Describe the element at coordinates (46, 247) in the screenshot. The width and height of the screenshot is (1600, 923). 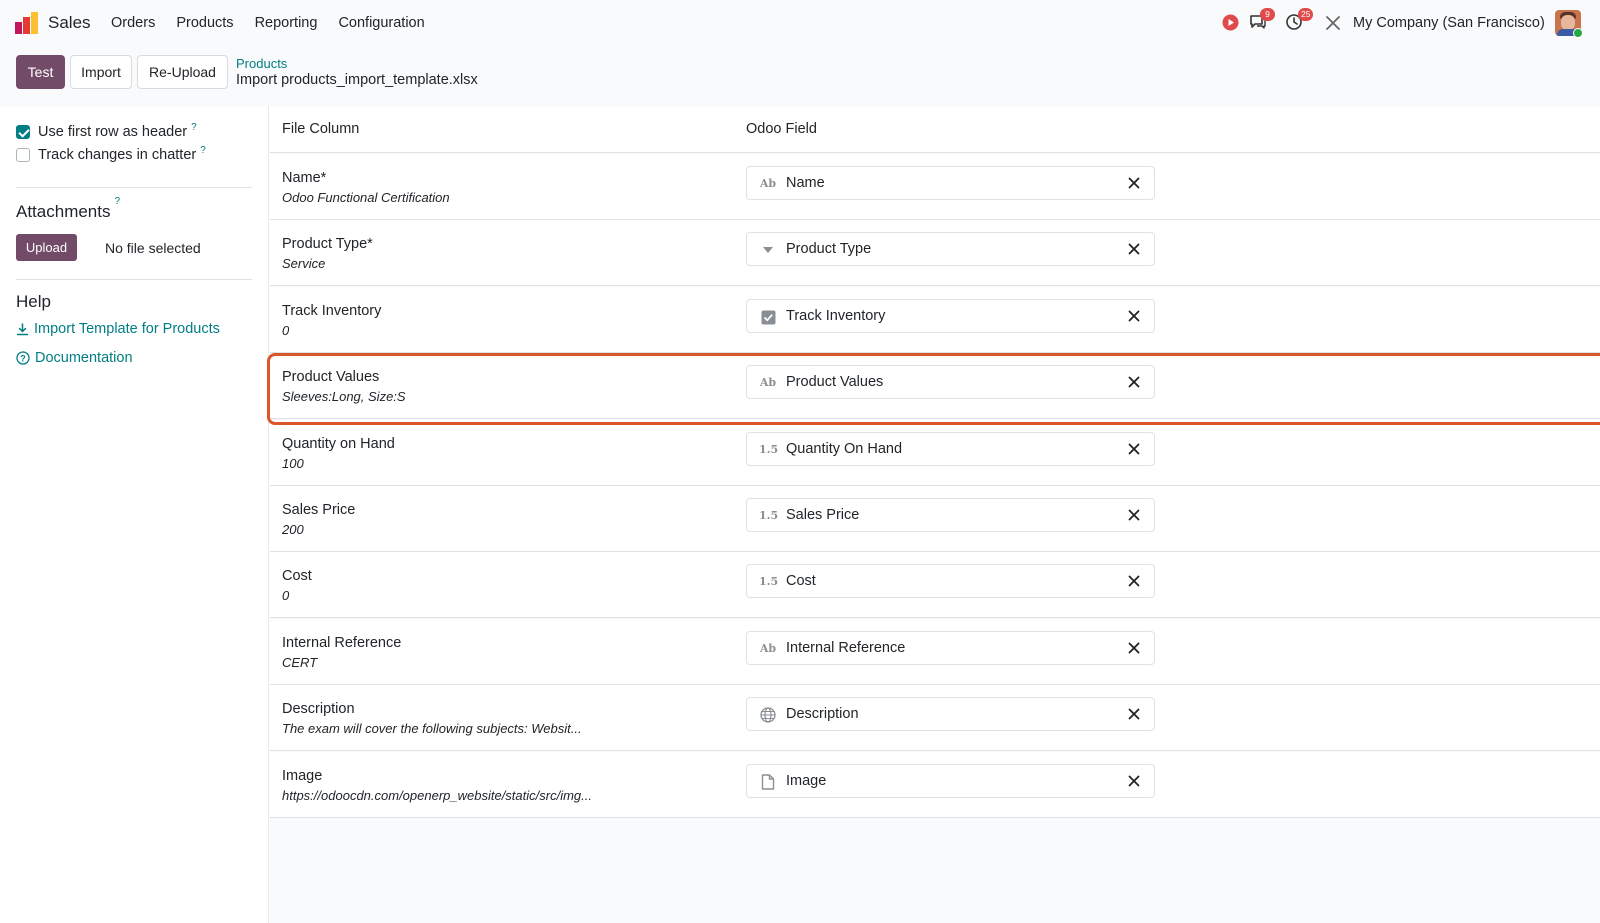
I see `upload-button: Upload` at that location.